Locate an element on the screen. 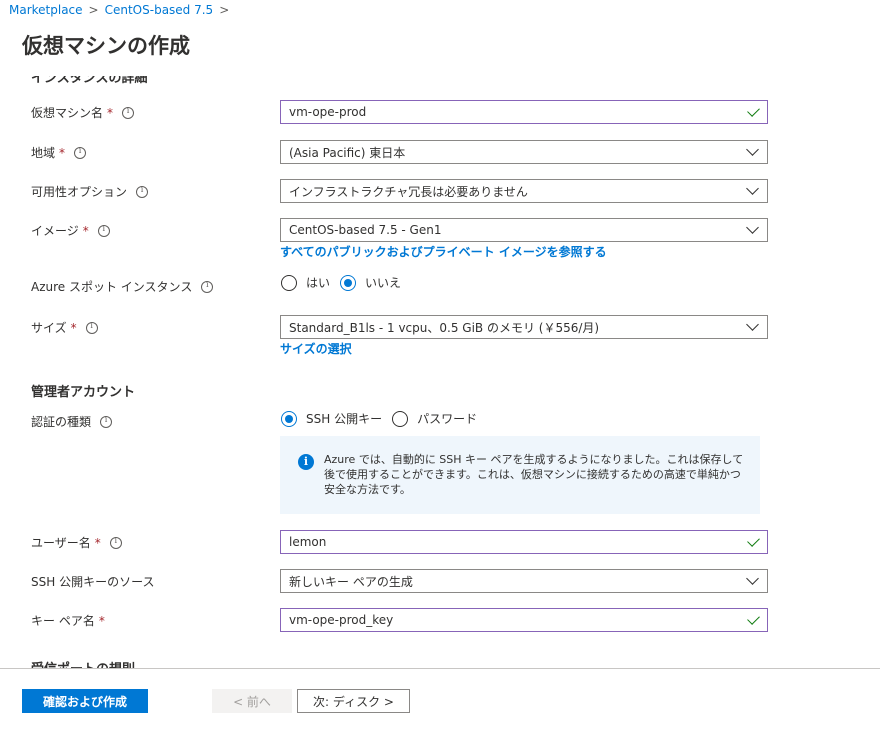 This screenshot has width=880, height=739. vm-name-label: 仮想マシン名 * is located at coordinates (83, 112).